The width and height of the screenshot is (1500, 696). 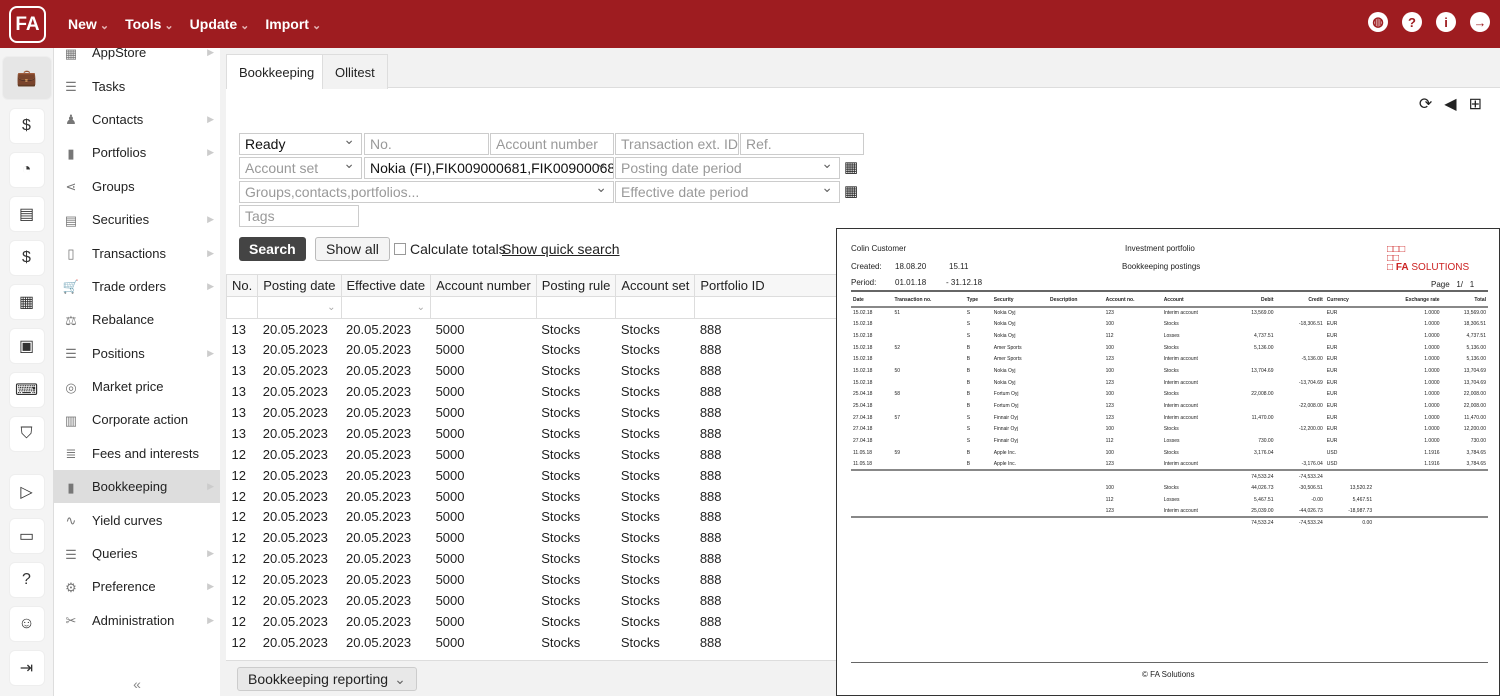 What do you see at coordinates (1450, 104) in the screenshot?
I see `back-icon: ◀` at bounding box center [1450, 104].